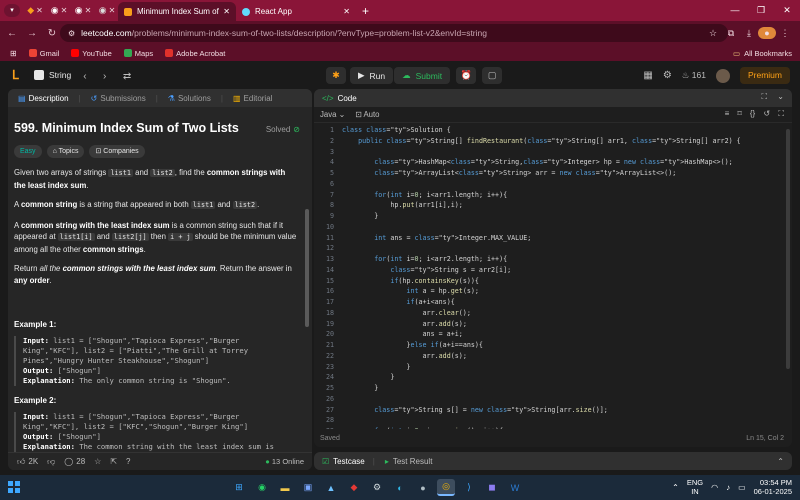  I want to click on chevron-up-icon: ⌃, so click(675, 487).